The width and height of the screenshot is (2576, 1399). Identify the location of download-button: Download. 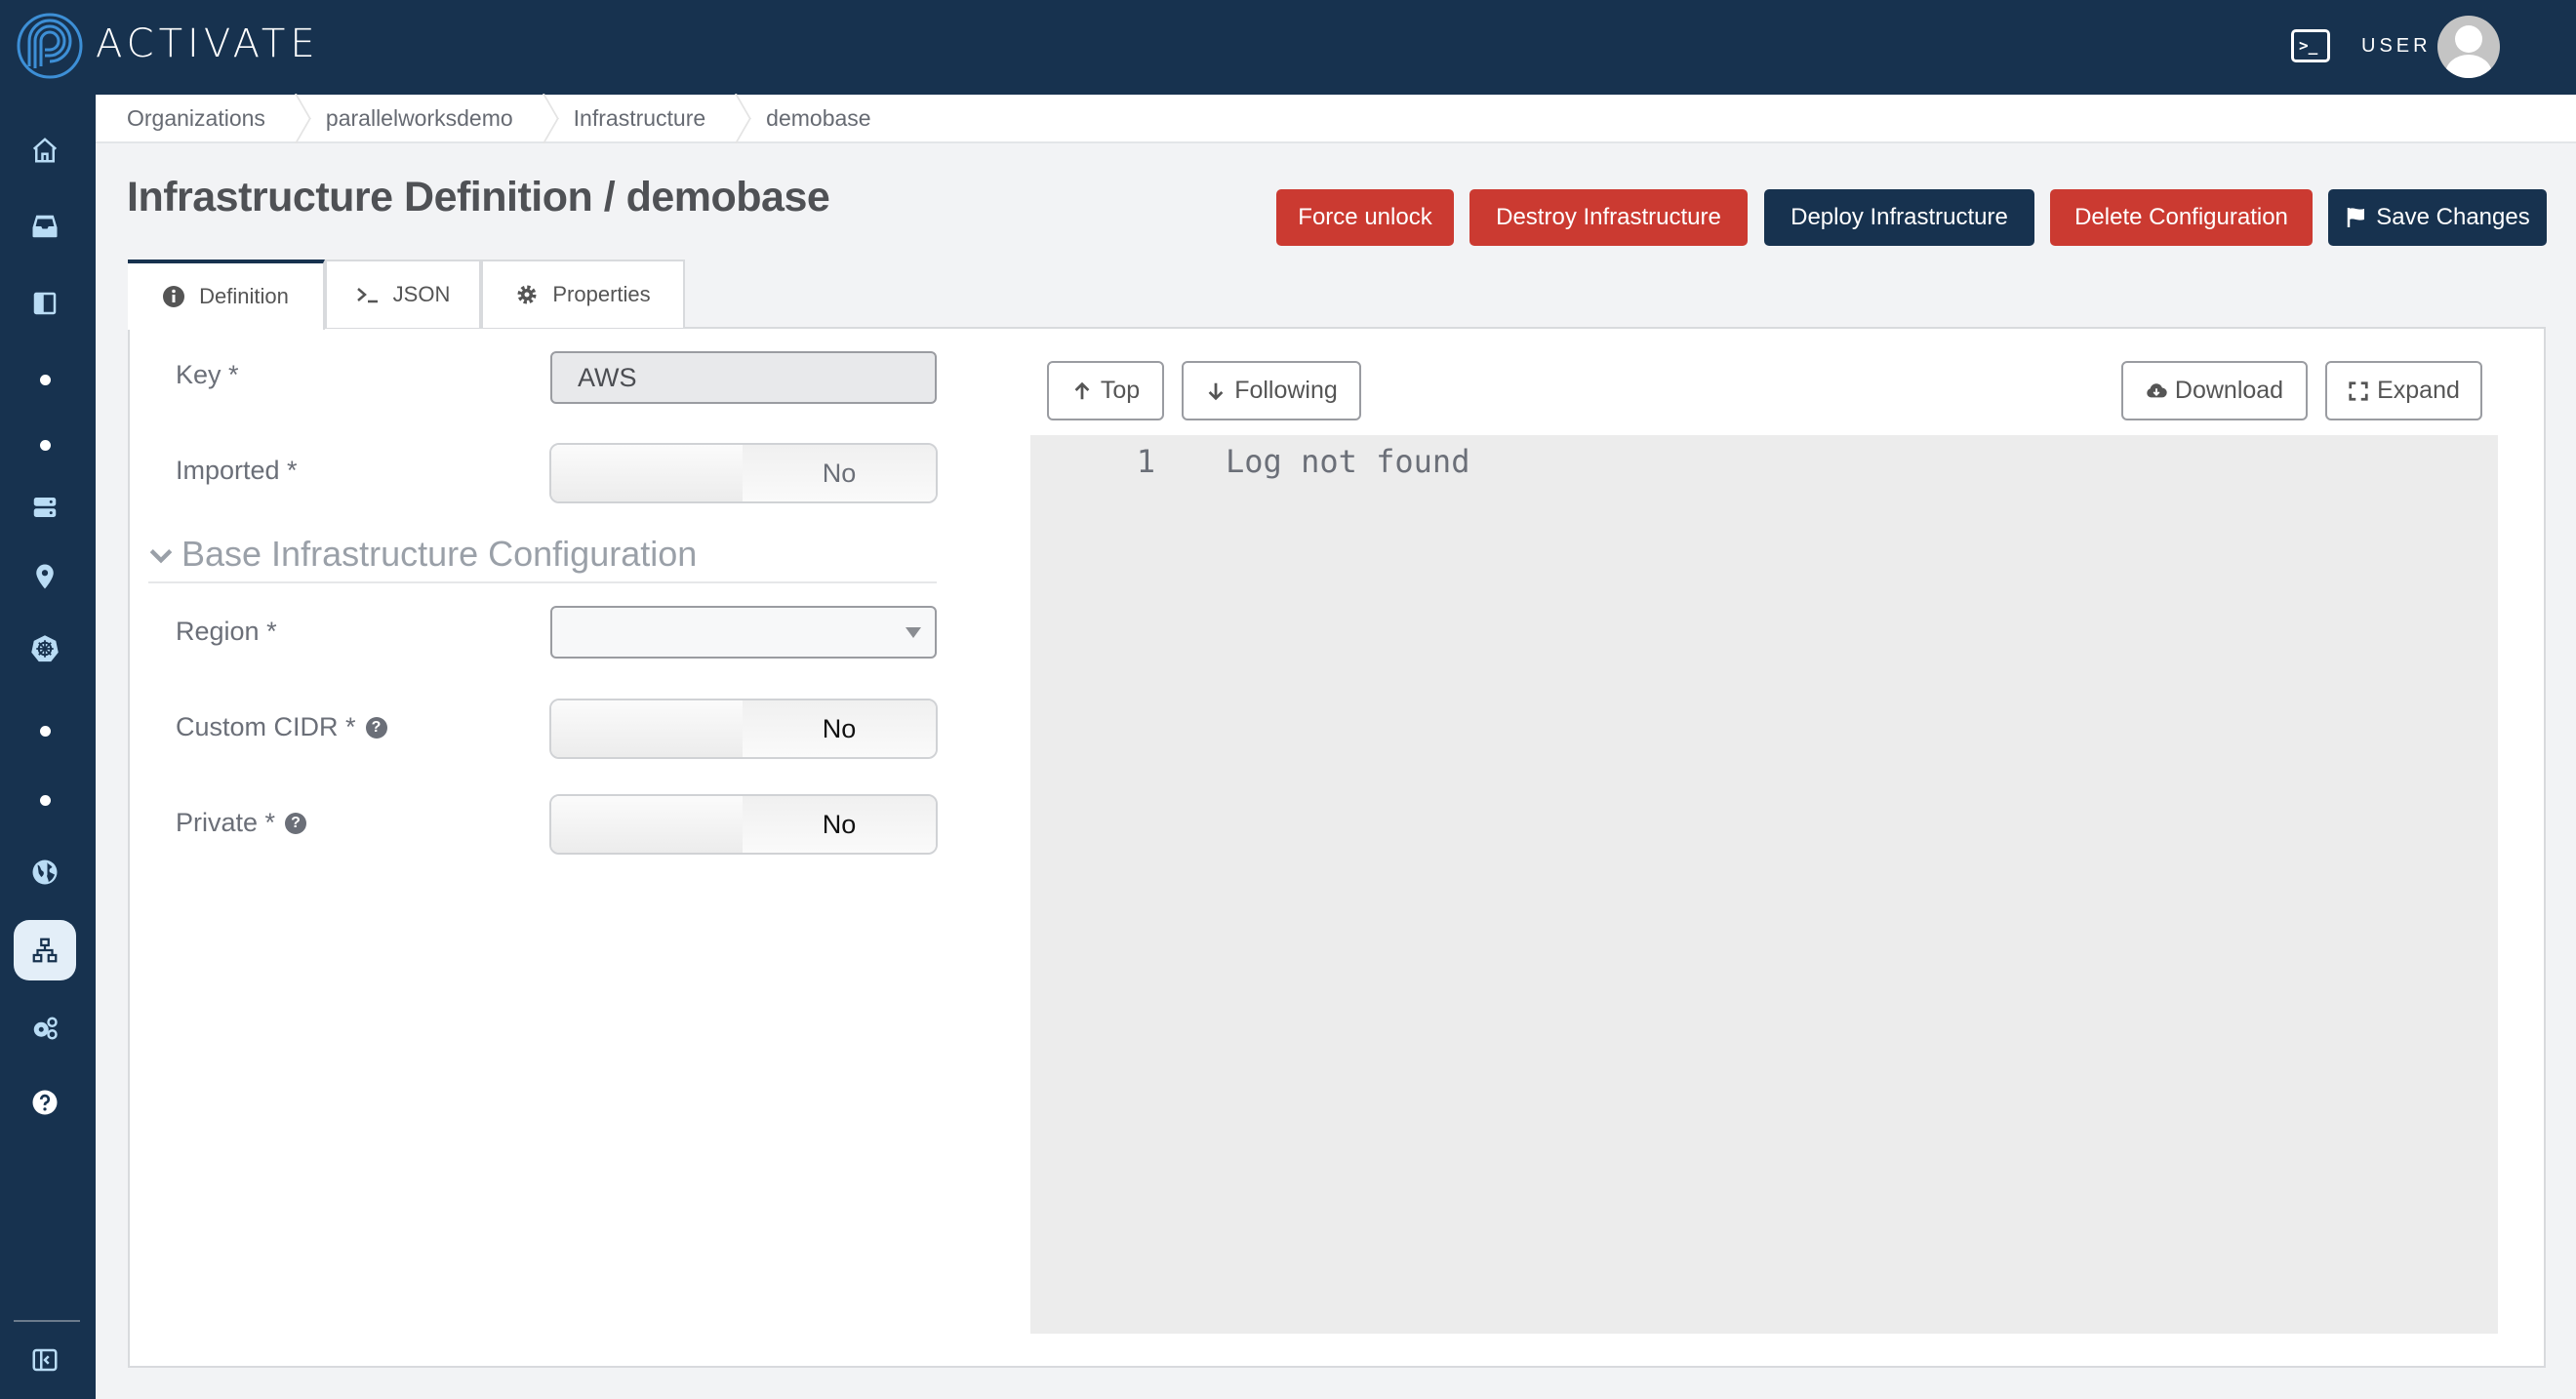
(2214, 390).